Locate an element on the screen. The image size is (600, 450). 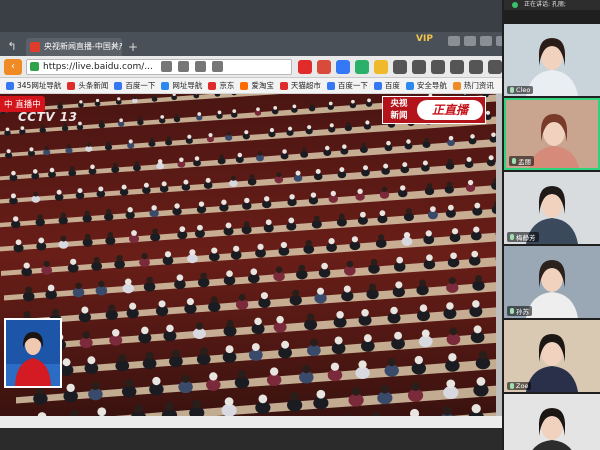
reload-icon is located at coordinates (200, 66).